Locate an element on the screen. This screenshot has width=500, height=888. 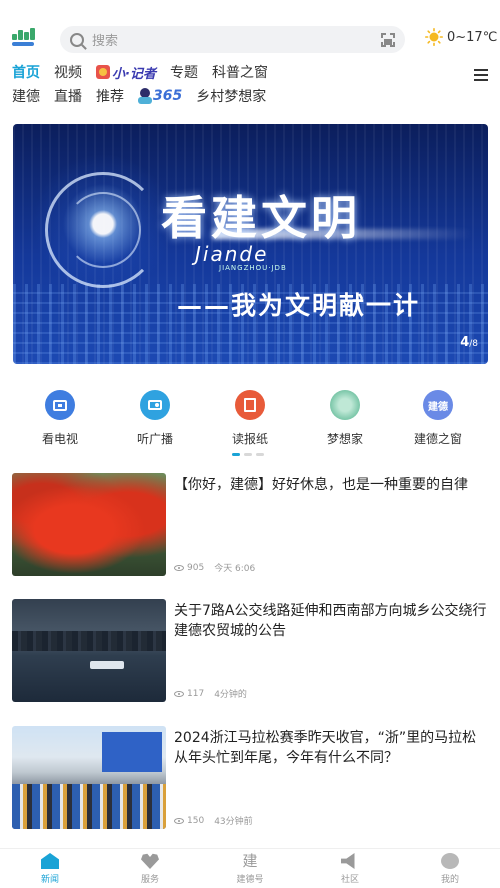
tab-science-window: 科普之窗 is located at coordinates (240, 72).